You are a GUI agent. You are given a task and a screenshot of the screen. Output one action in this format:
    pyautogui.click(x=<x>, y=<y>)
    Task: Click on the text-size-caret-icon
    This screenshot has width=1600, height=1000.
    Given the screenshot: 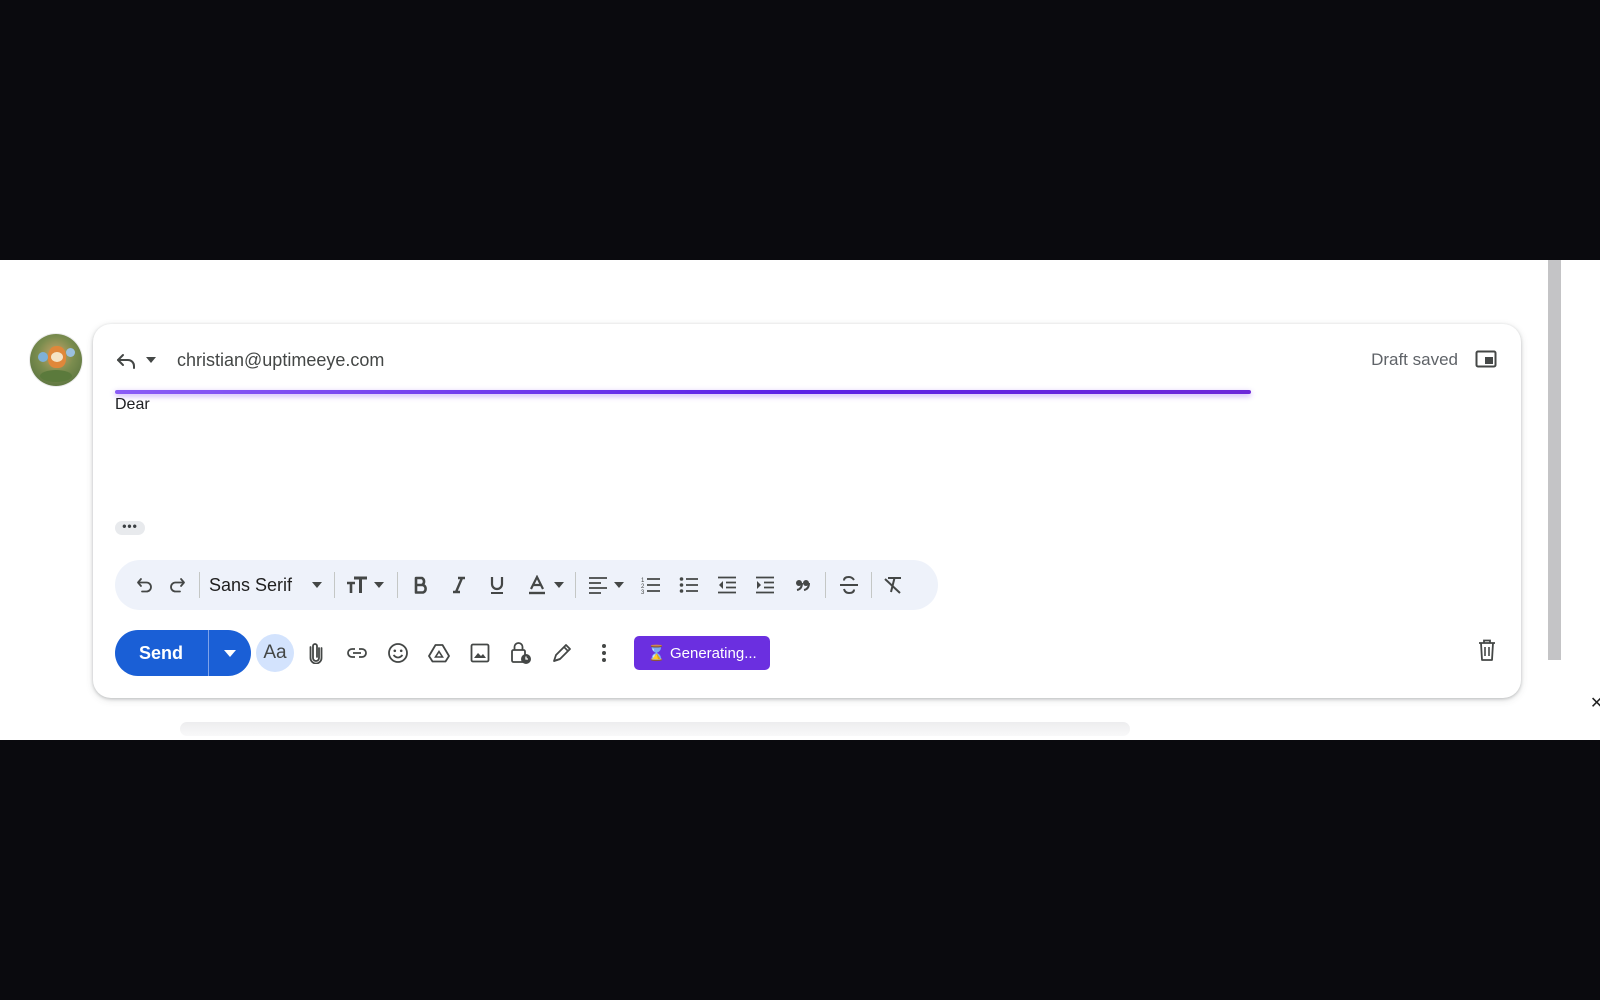 What is the action you would take?
    pyautogui.click(x=379, y=585)
    